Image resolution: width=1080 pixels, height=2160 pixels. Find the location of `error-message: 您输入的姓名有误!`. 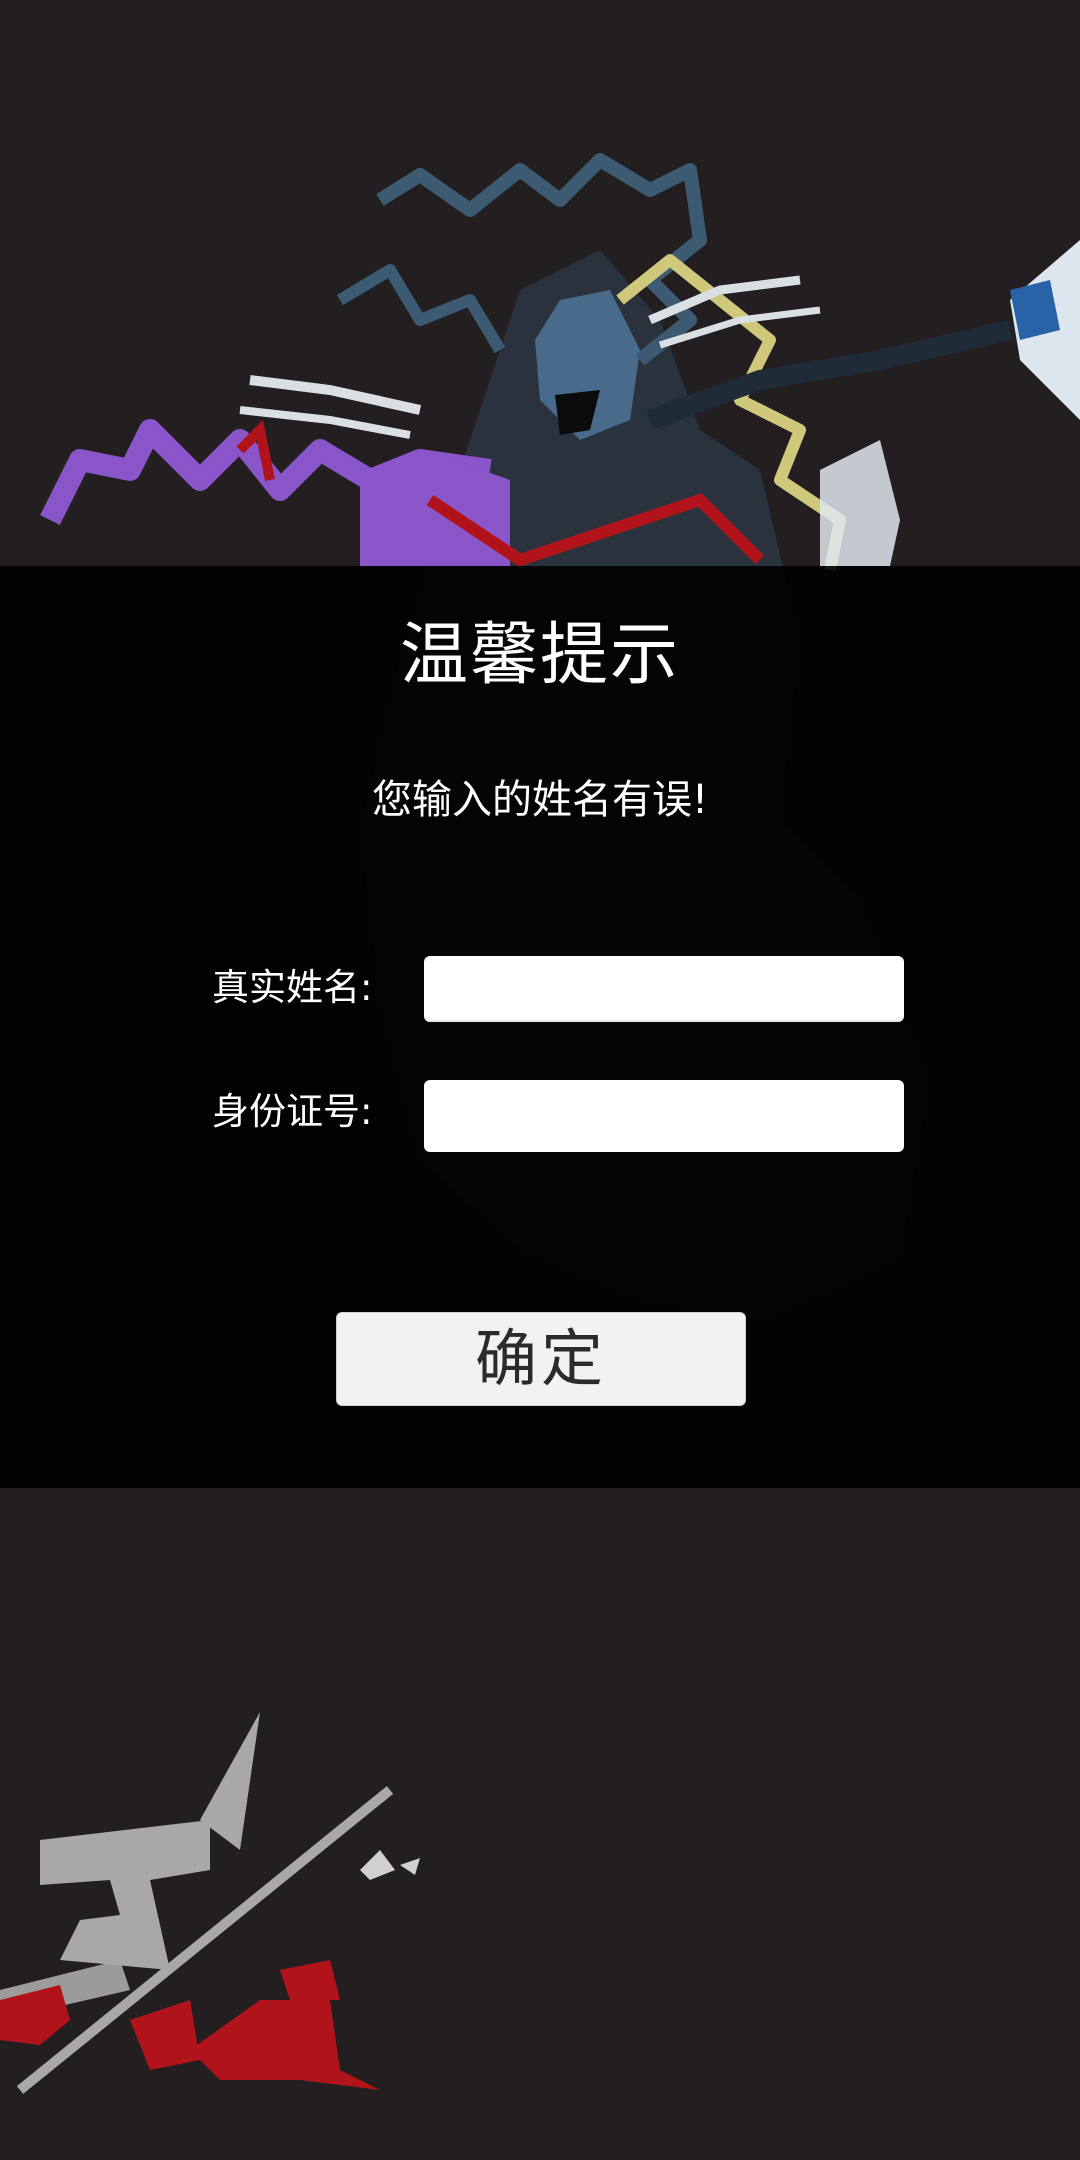

error-message: 您输入的姓名有误! is located at coordinates (540, 800).